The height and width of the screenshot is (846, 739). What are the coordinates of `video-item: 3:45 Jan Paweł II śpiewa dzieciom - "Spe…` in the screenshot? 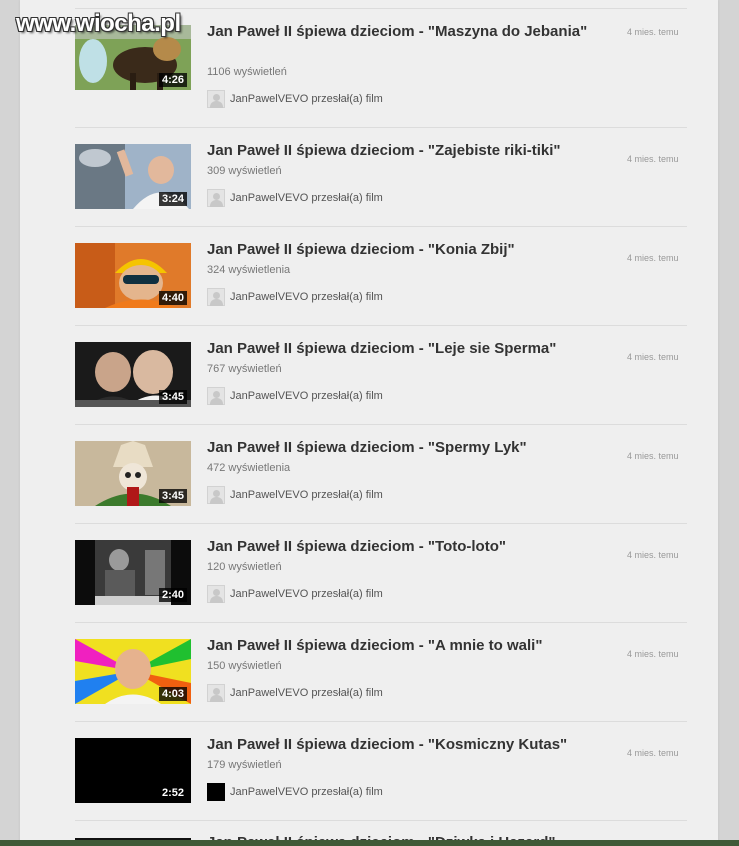 It's located at (369, 473).